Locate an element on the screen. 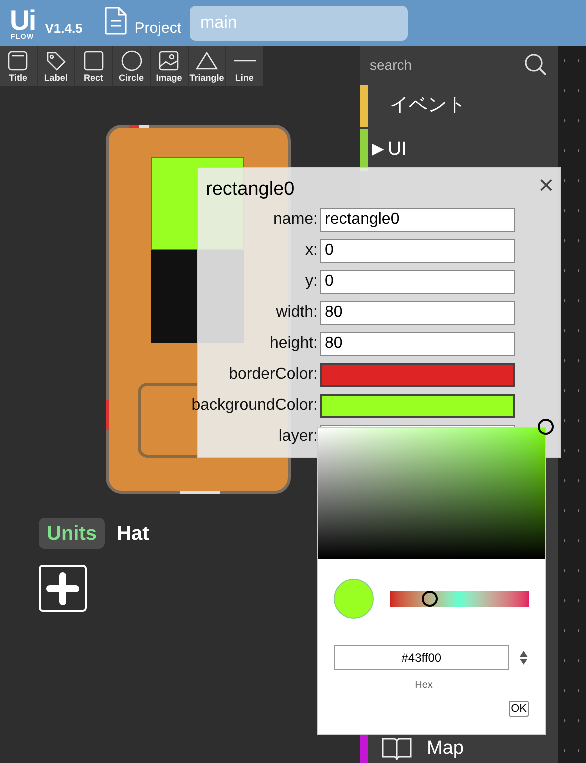 The image size is (586, 763). unit-tab: Units is located at coordinates (72, 533).